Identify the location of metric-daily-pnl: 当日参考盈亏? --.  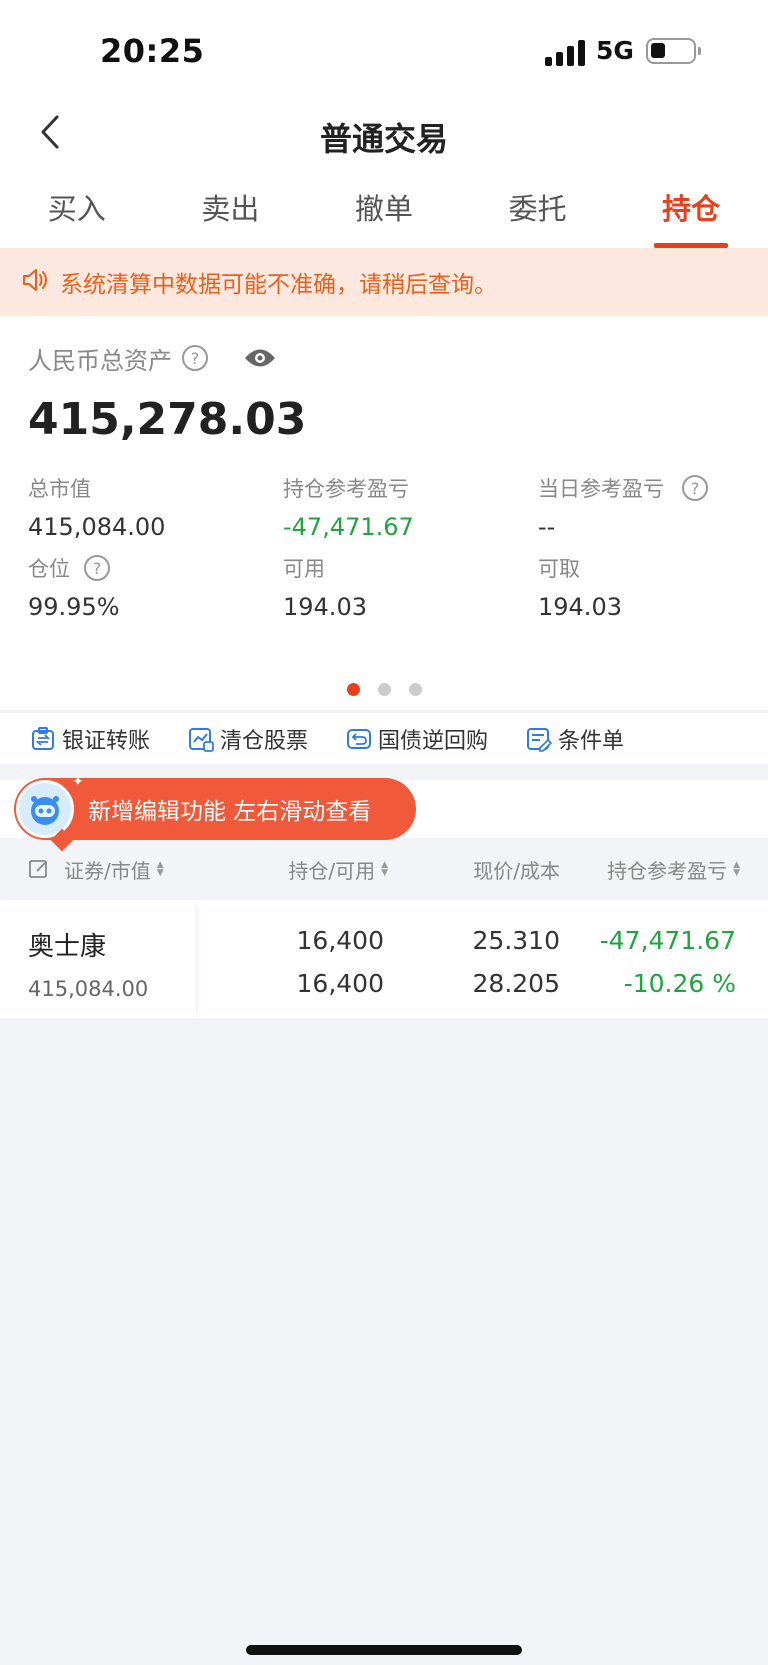
(648, 506).